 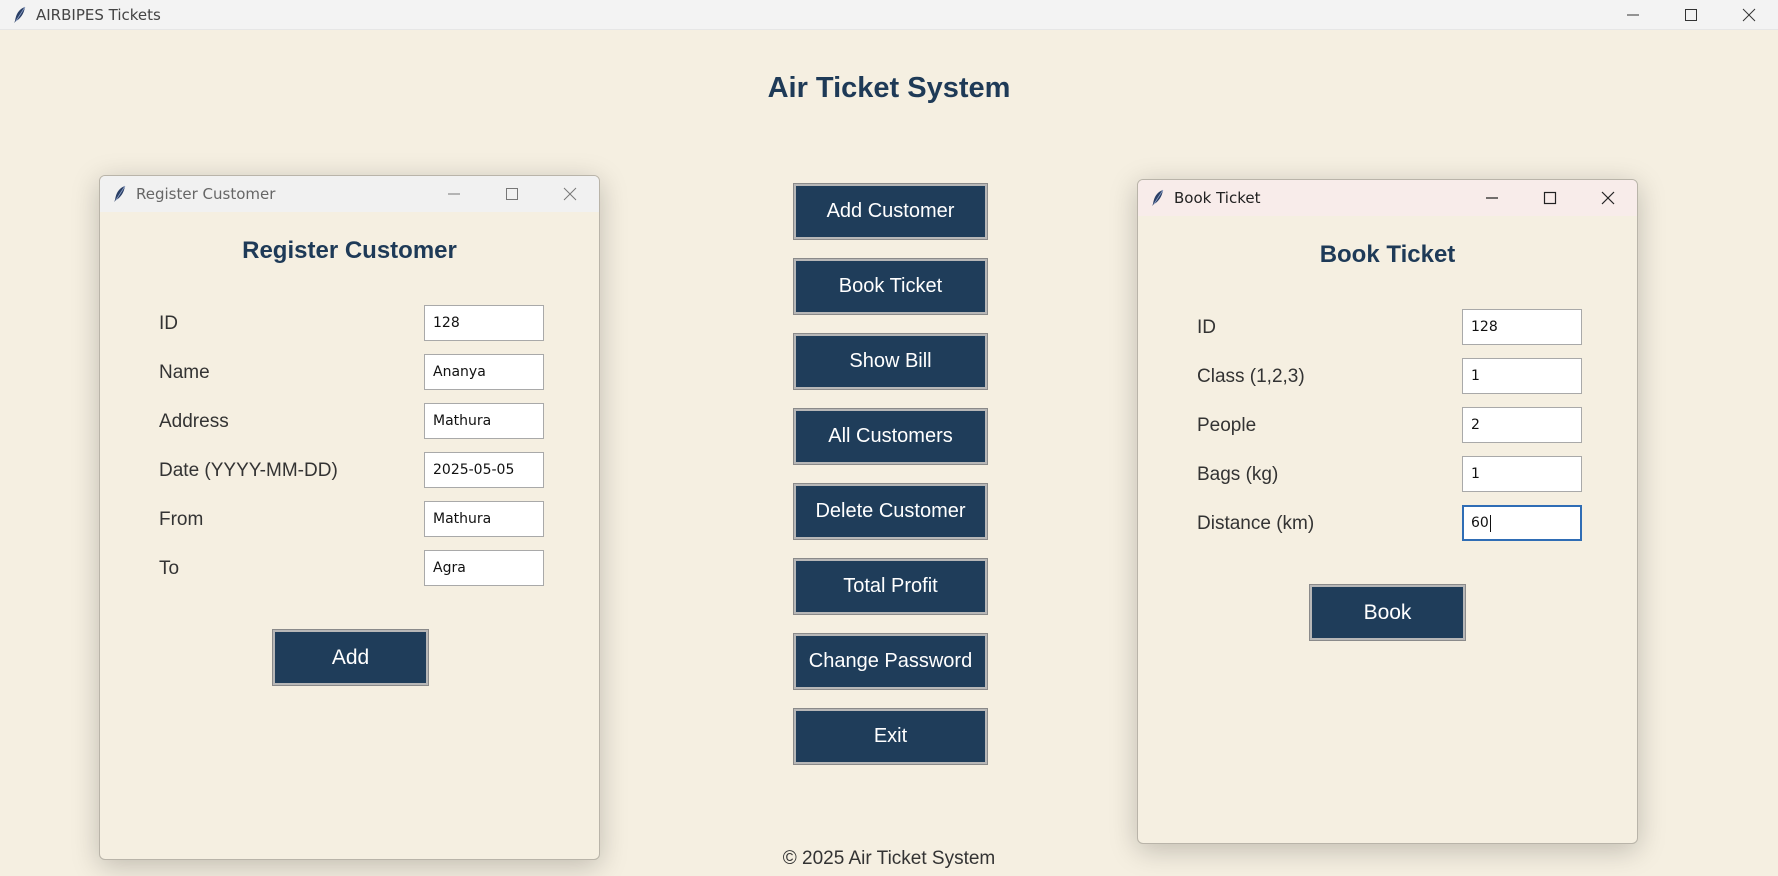 What do you see at coordinates (890, 211) in the screenshot?
I see `add-customer-button: Add Customer` at bounding box center [890, 211].